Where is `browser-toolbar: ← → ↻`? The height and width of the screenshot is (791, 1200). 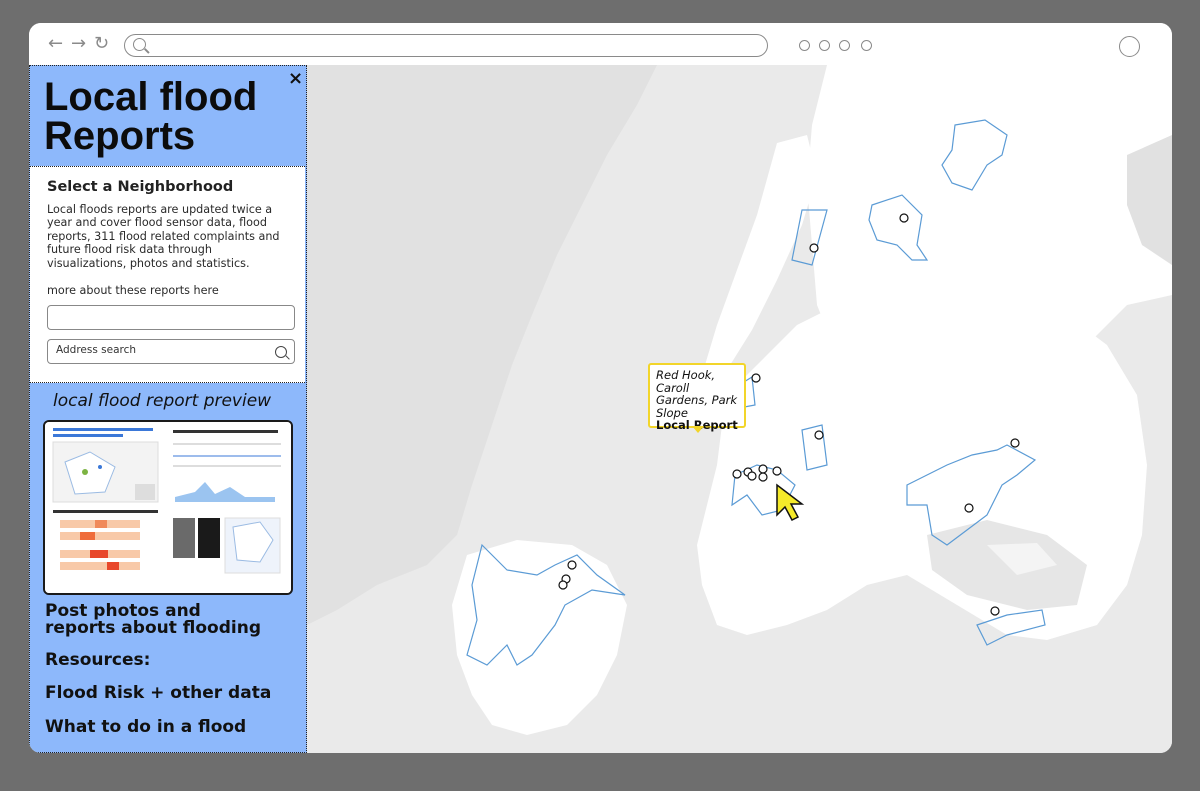
browser-toolbar: ← → ↻ is located at coordinates (600, 44).